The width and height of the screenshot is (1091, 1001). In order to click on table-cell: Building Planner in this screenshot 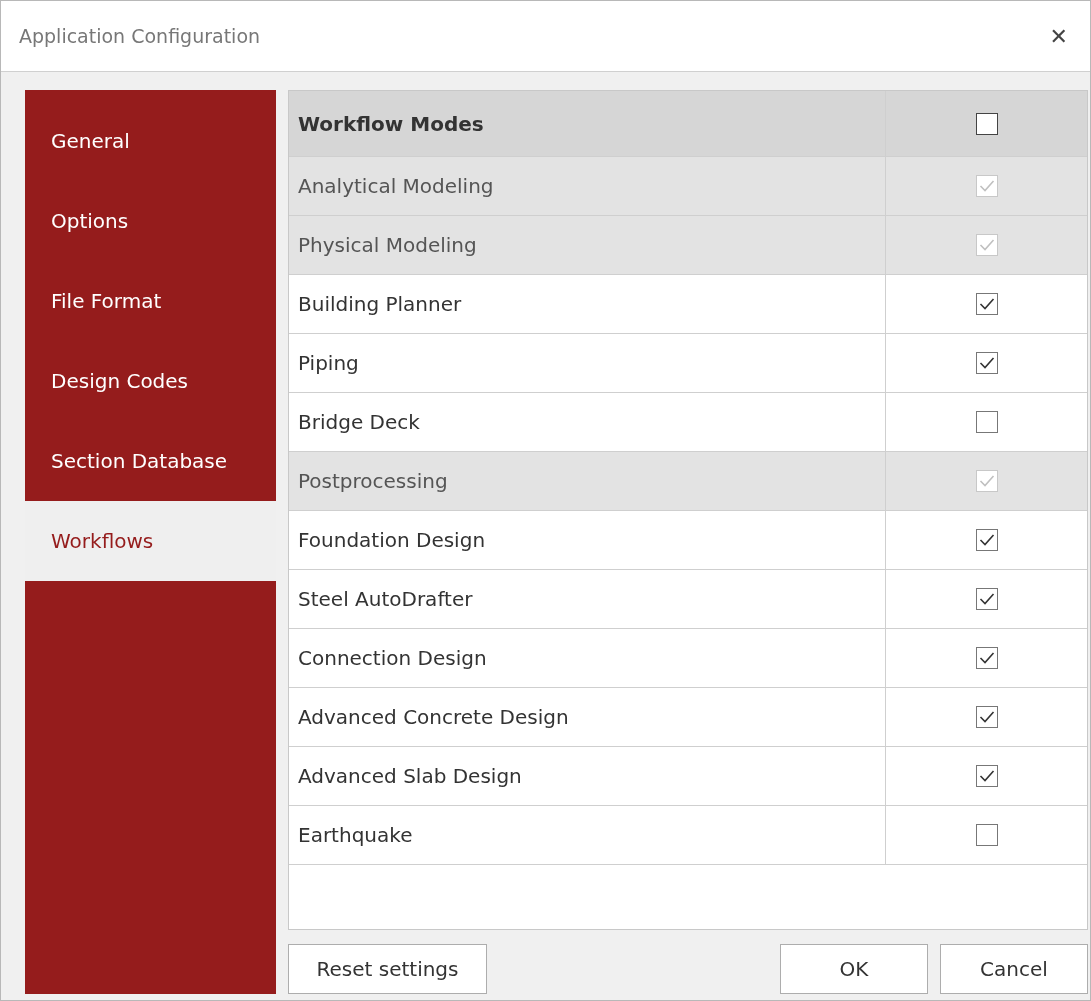, I will do `click(587, 304)`.